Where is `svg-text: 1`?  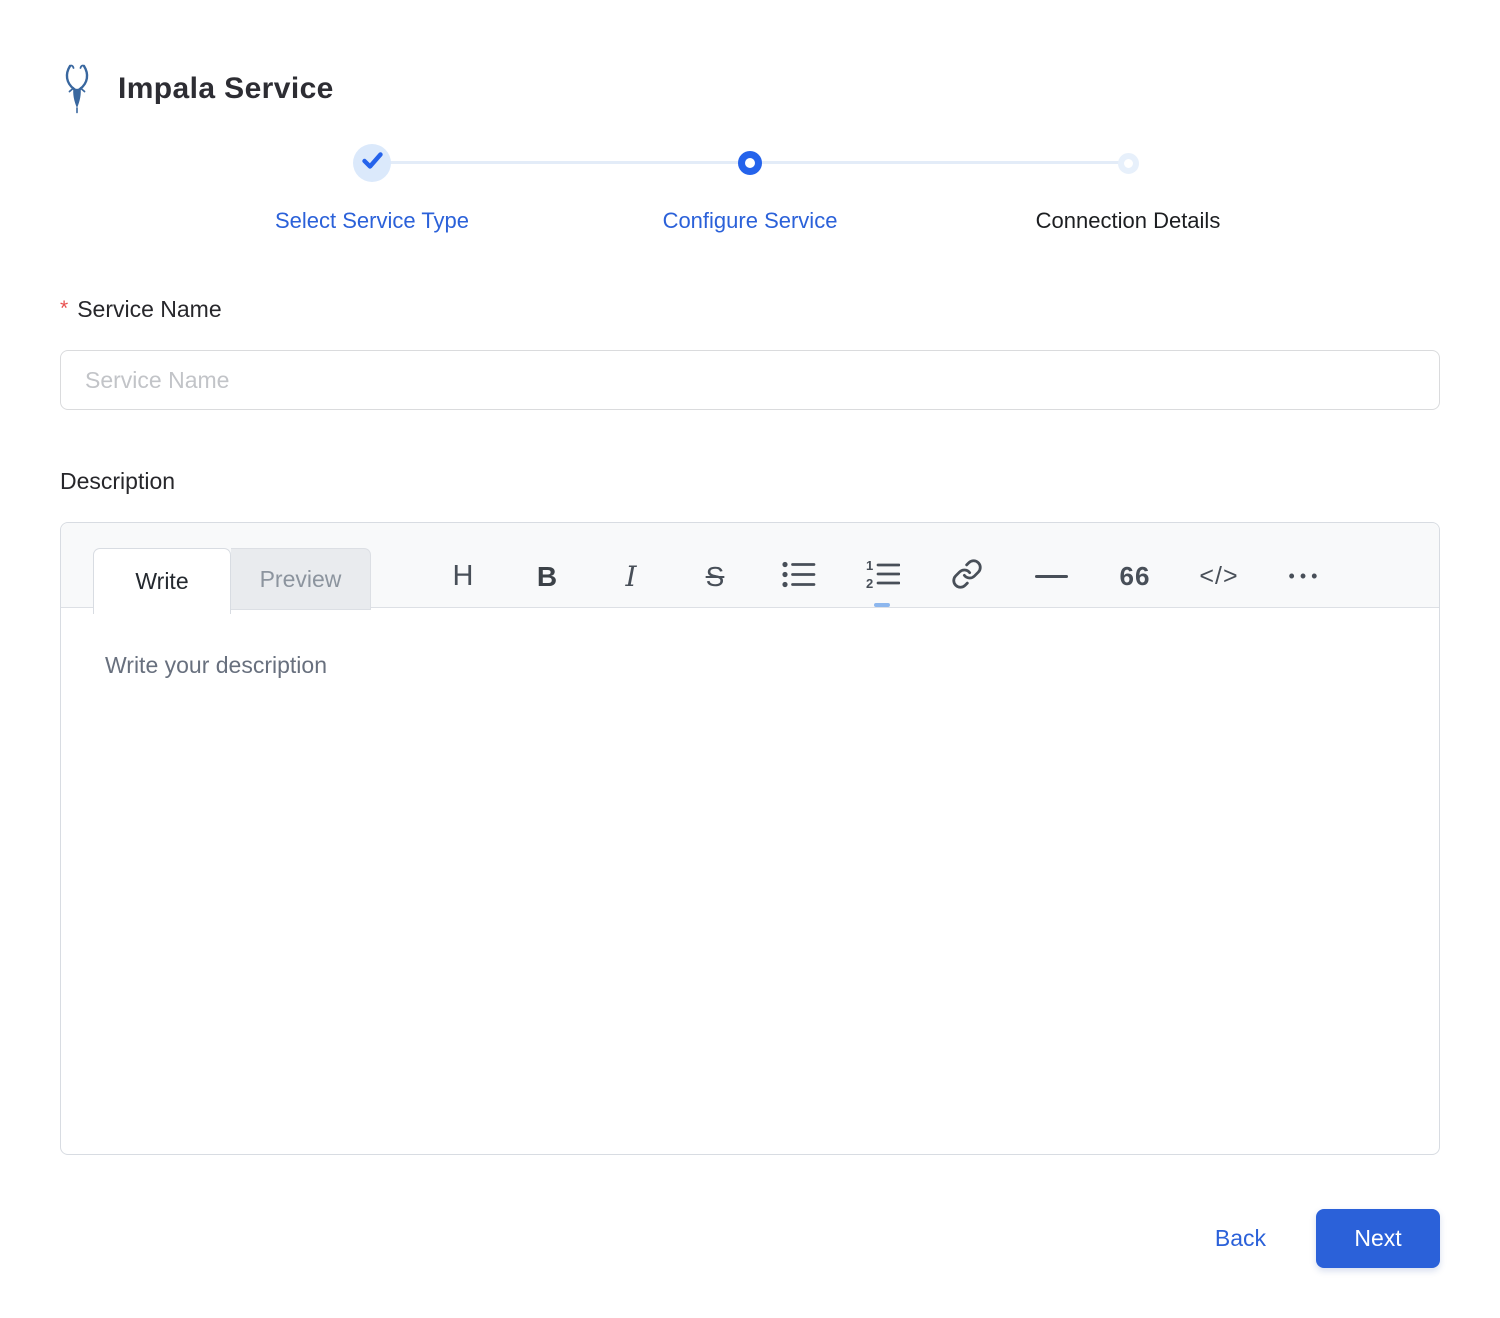 svg-text: 1 is located at coordinates (869, 566).